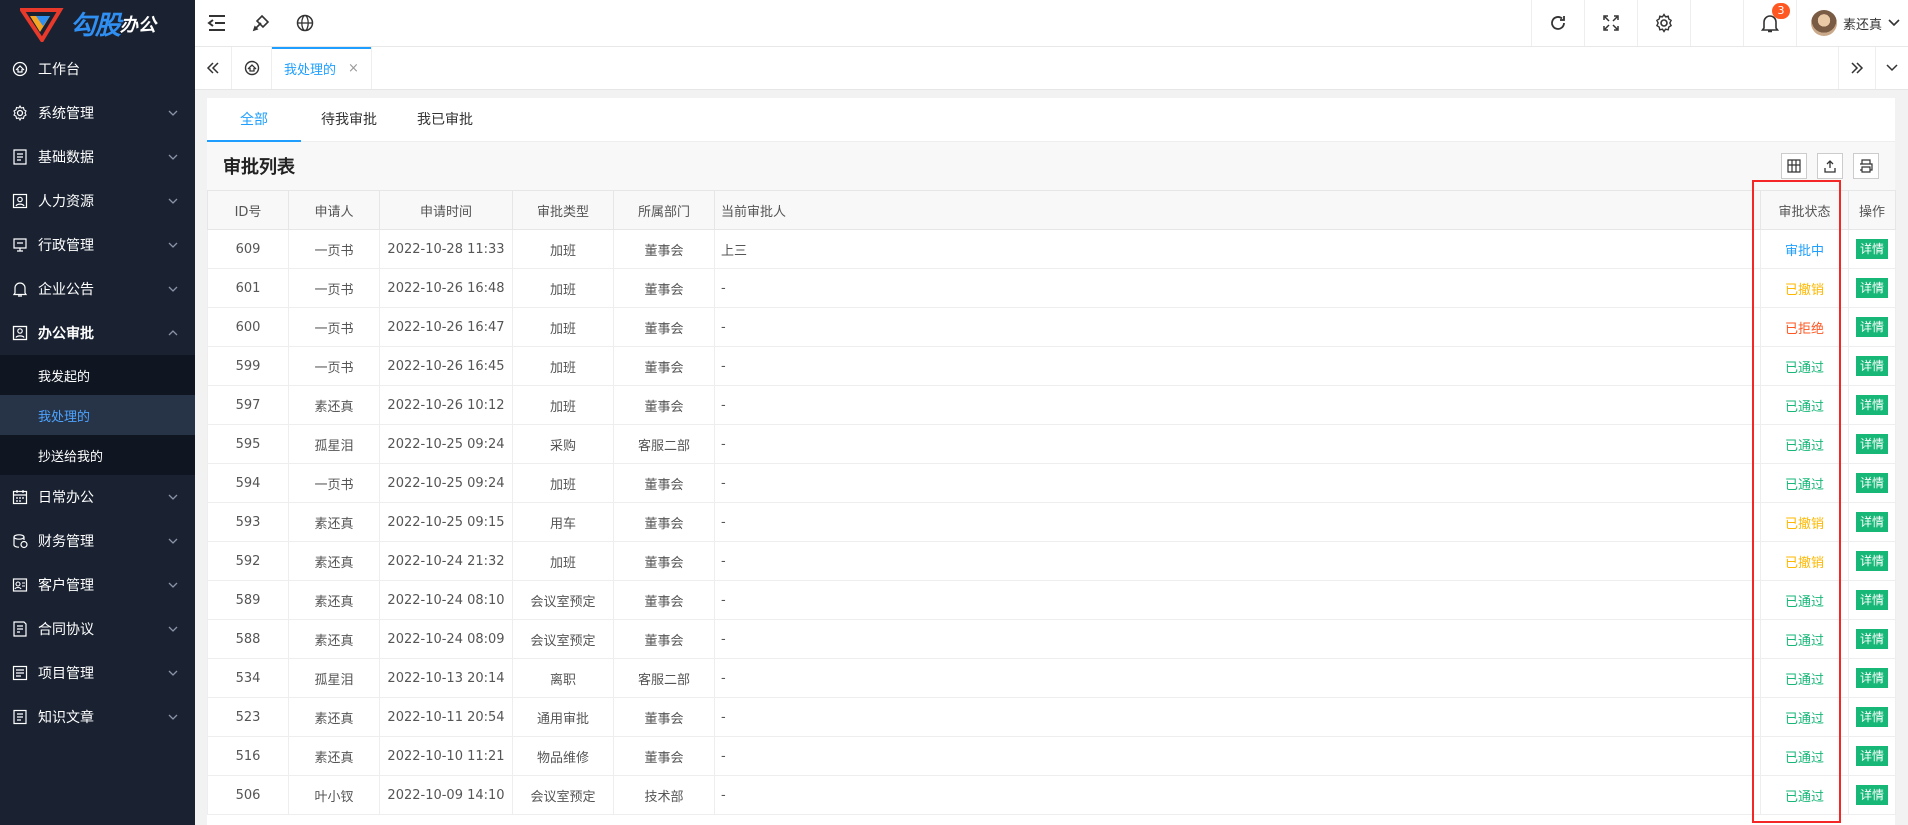 The image size is (1908, 825). Describe the element at coordinates (1051, 327) in the screenshot. I see `table-row: 600 一页书 2022-10-26 16:47 加班 董事会 - 已拒绝 详情` at that location.